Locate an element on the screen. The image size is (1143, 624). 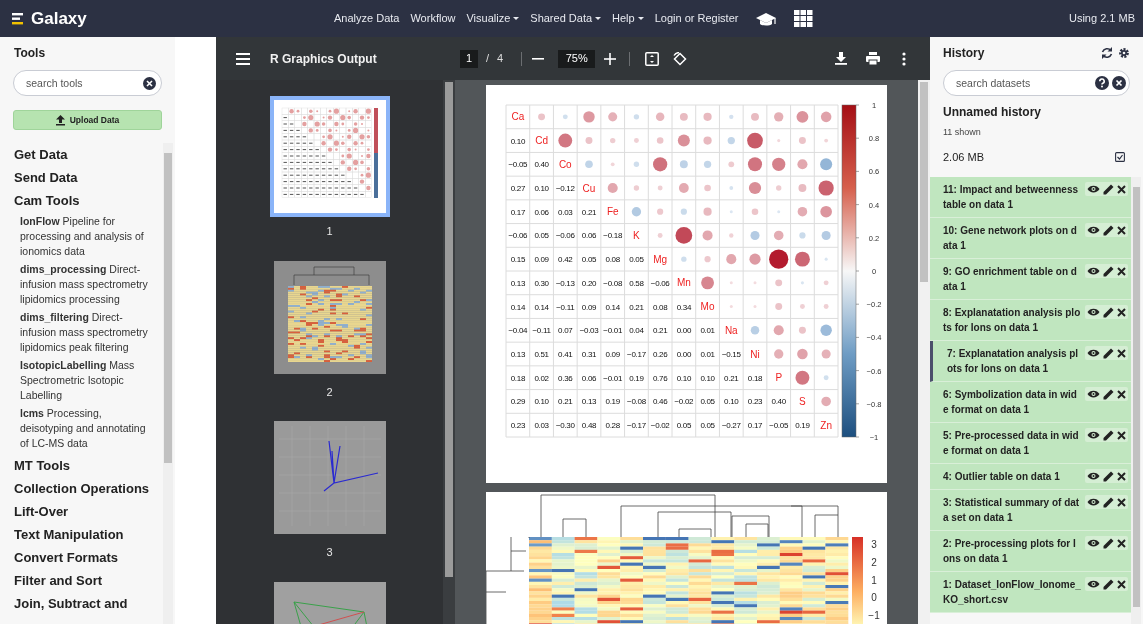
correlation-value: 0.21 is located at coordinates (636, 307).